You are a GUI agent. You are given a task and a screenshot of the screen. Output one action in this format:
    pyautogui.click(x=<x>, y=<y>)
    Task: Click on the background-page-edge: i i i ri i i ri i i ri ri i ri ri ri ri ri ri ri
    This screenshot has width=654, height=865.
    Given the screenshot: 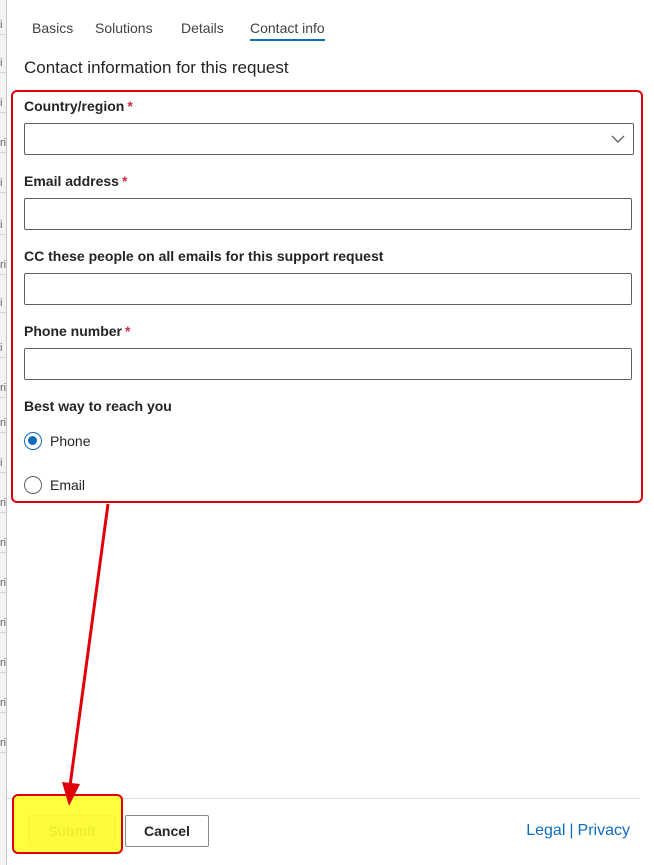 What is the action you would take?
    pyautogui.click(x=3, y=432)
    